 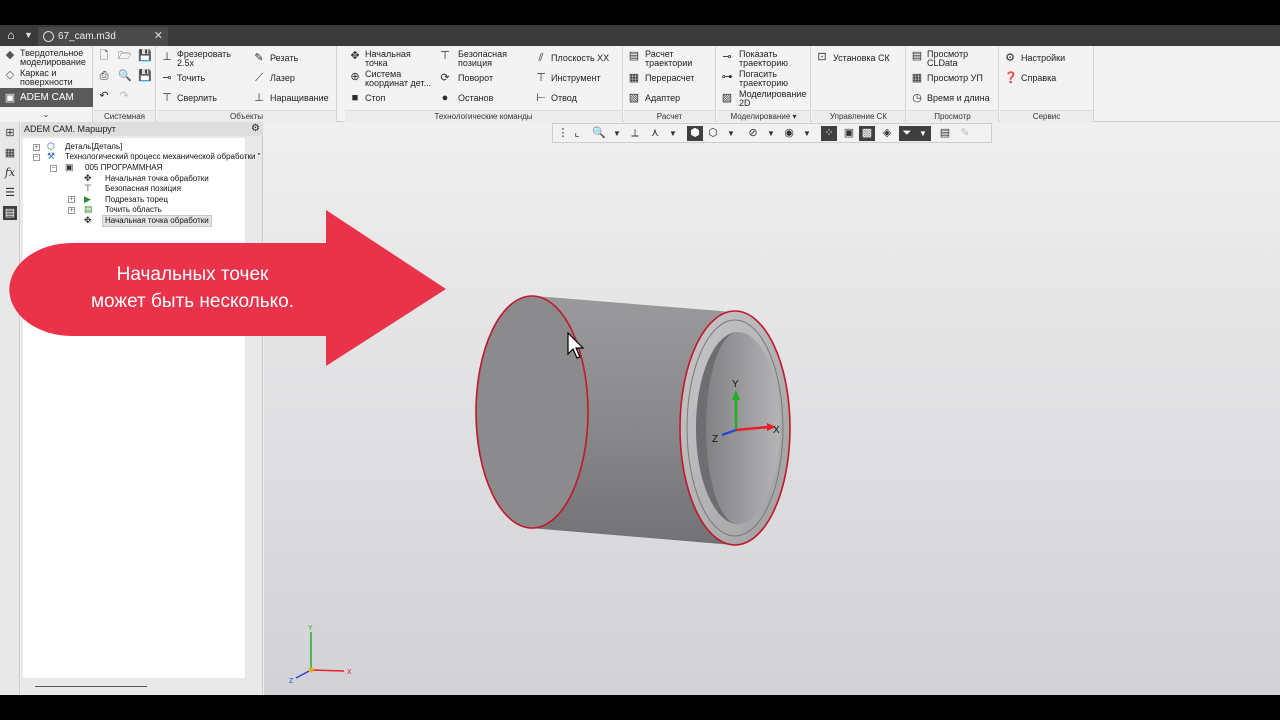 What do you see at coordinates (192, 274) in the screenshot?
I see `callout-line-1: Начальных точек` at bounding box center [192, 274].